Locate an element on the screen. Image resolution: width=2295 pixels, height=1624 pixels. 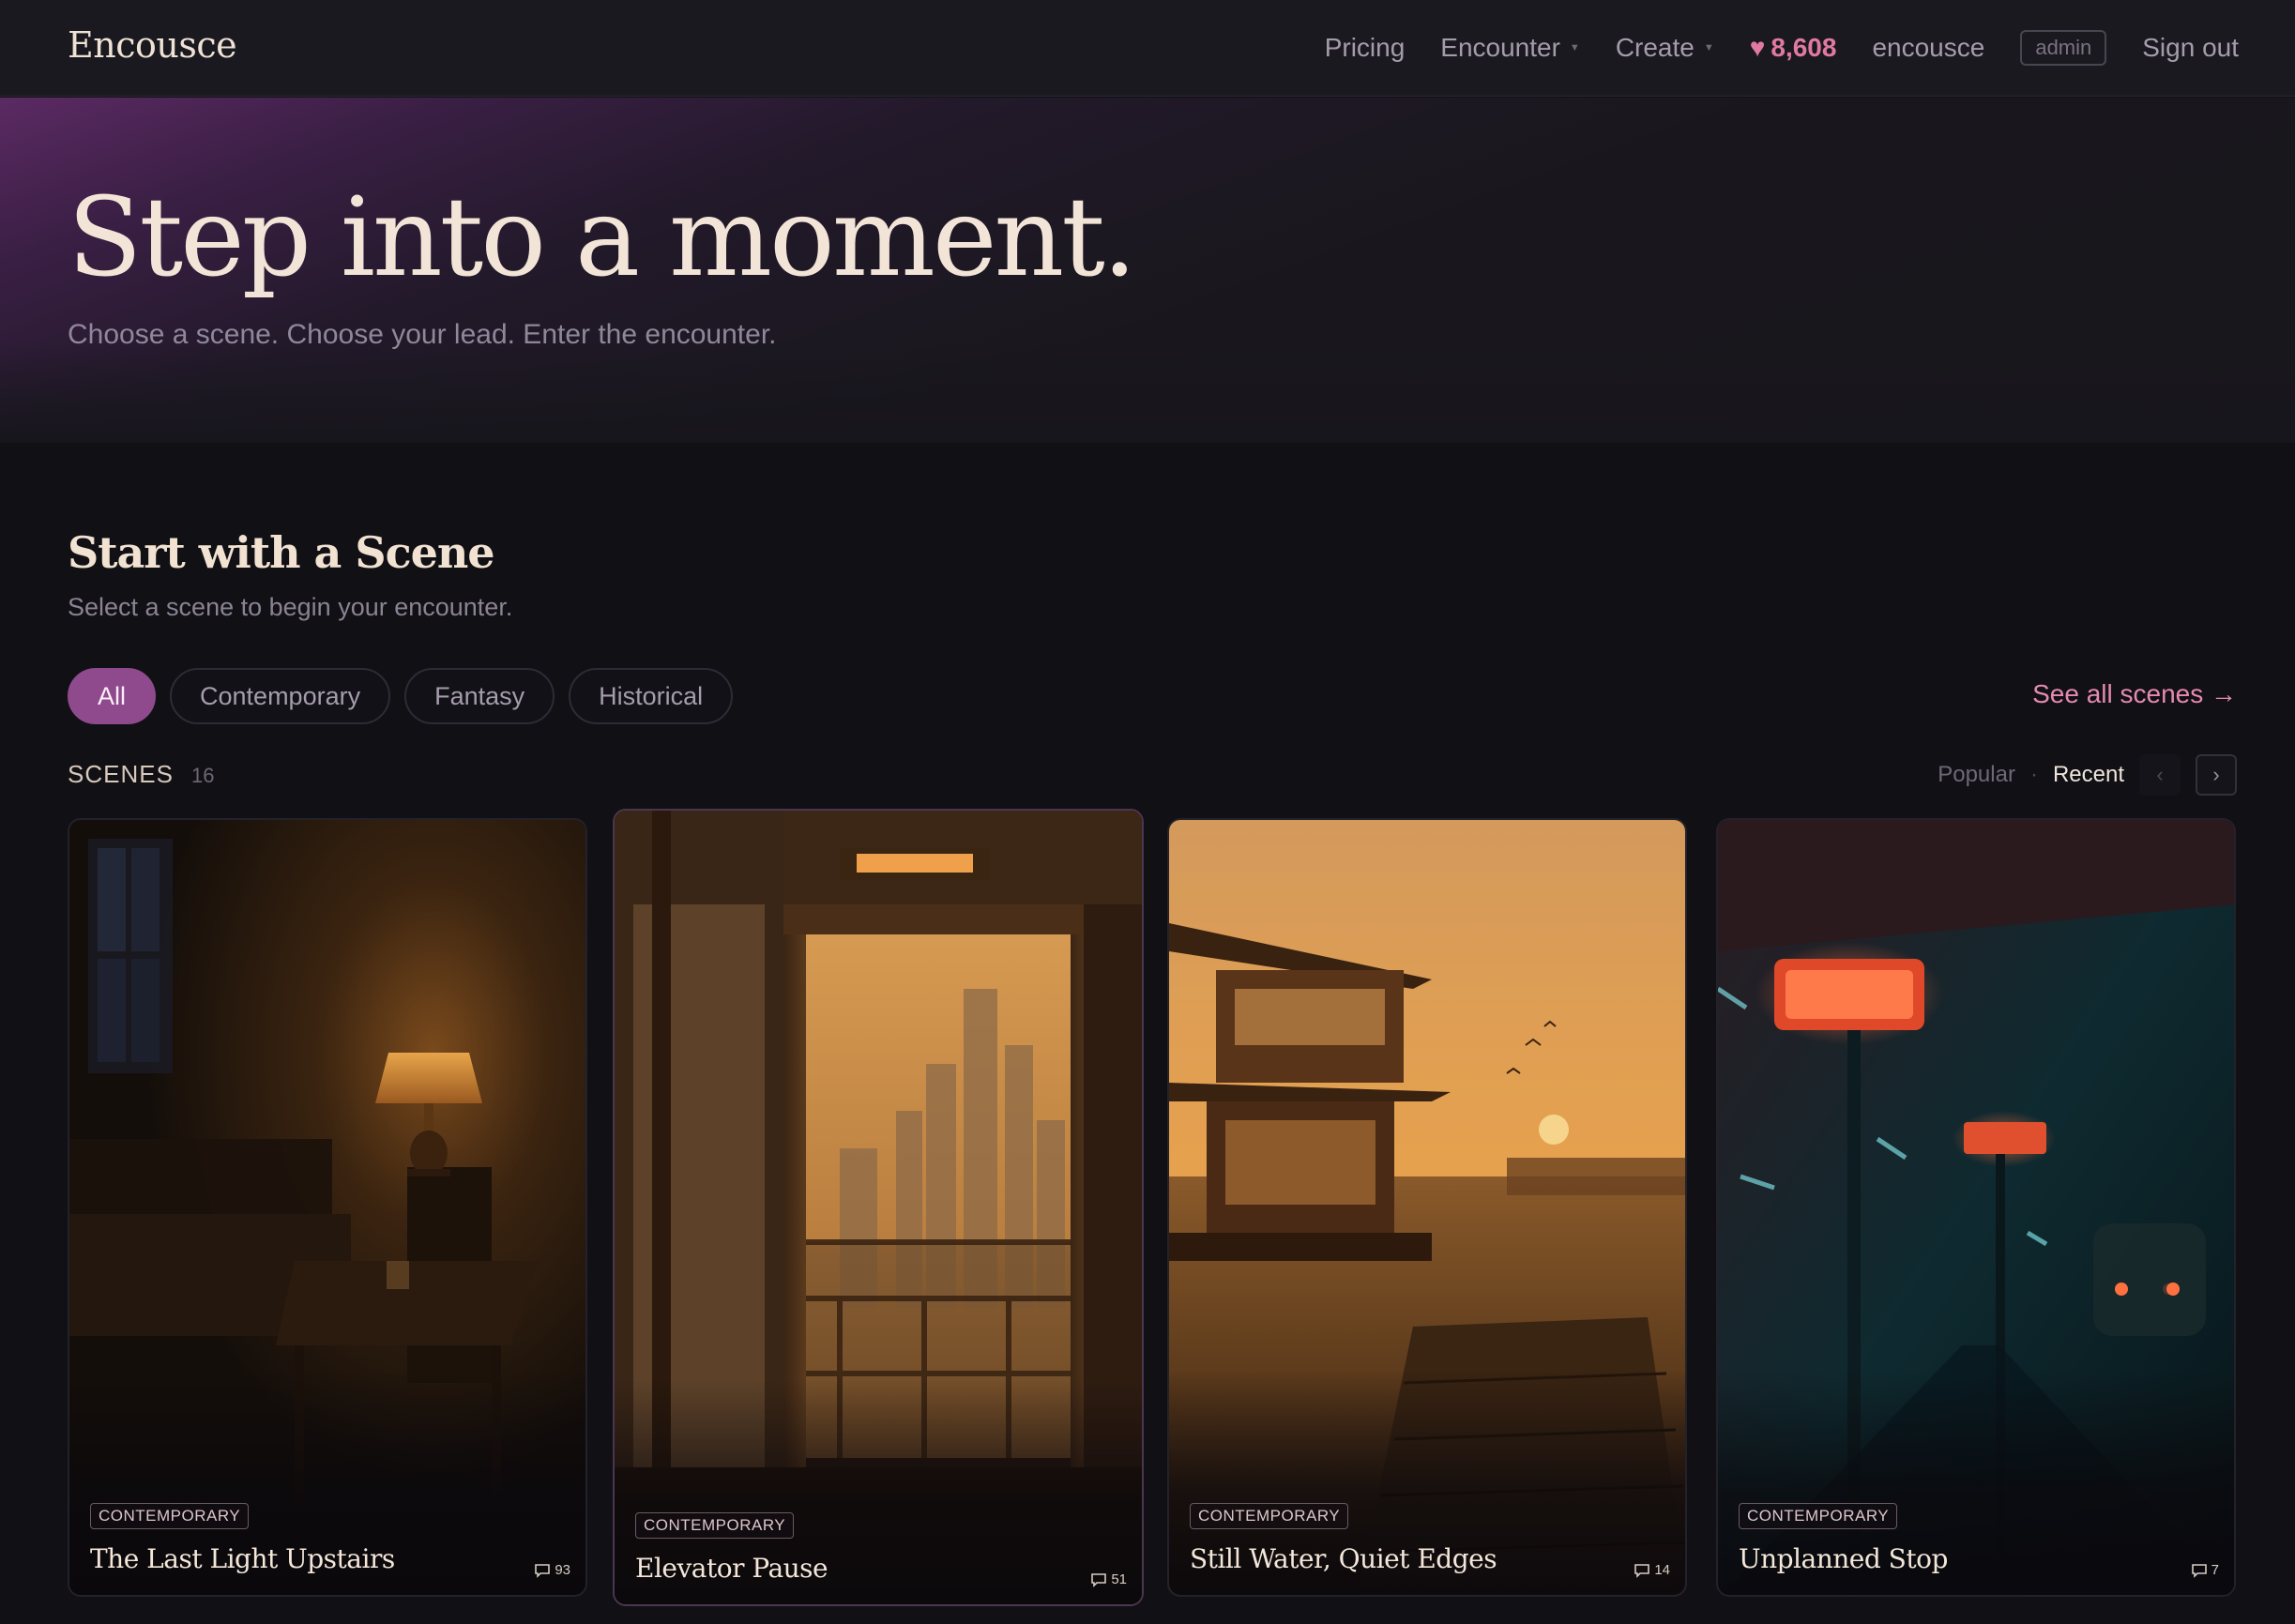
sort-popular-option: Popular is located at coordinates (1977, 775).